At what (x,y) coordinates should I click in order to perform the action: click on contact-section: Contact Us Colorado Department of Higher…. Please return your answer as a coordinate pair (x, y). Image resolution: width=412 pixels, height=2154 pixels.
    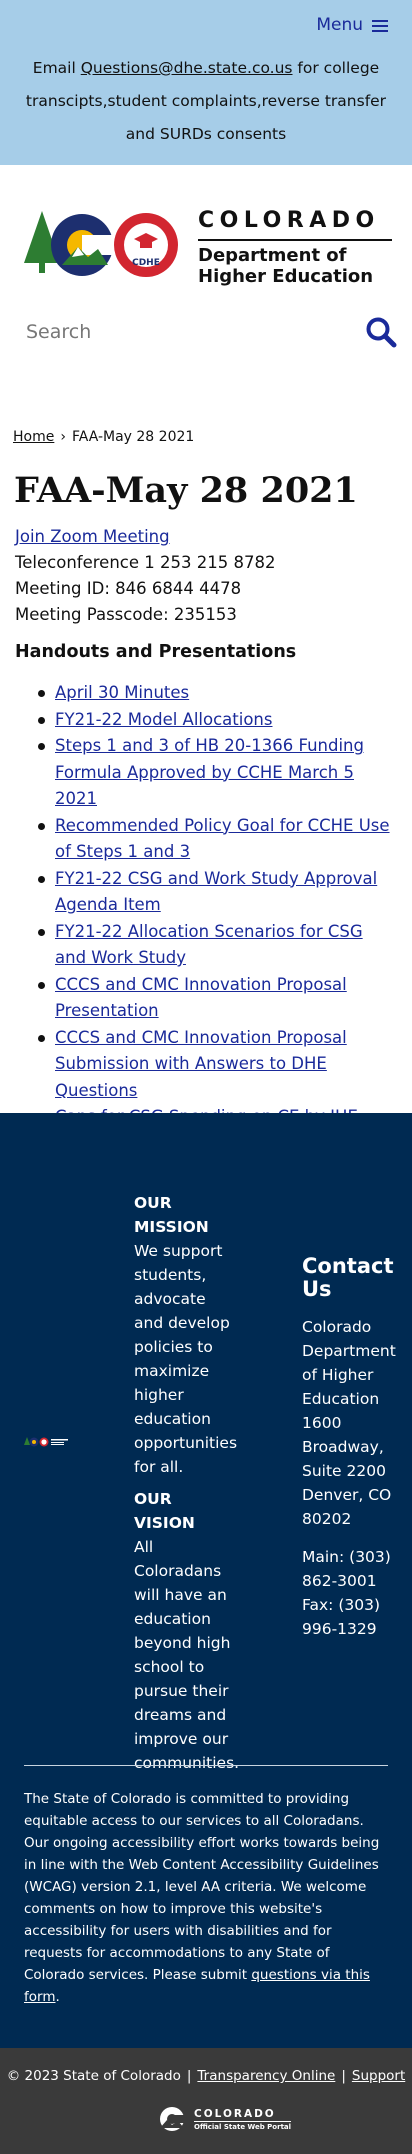
    Looking at the image, I should click on (349, 1447).